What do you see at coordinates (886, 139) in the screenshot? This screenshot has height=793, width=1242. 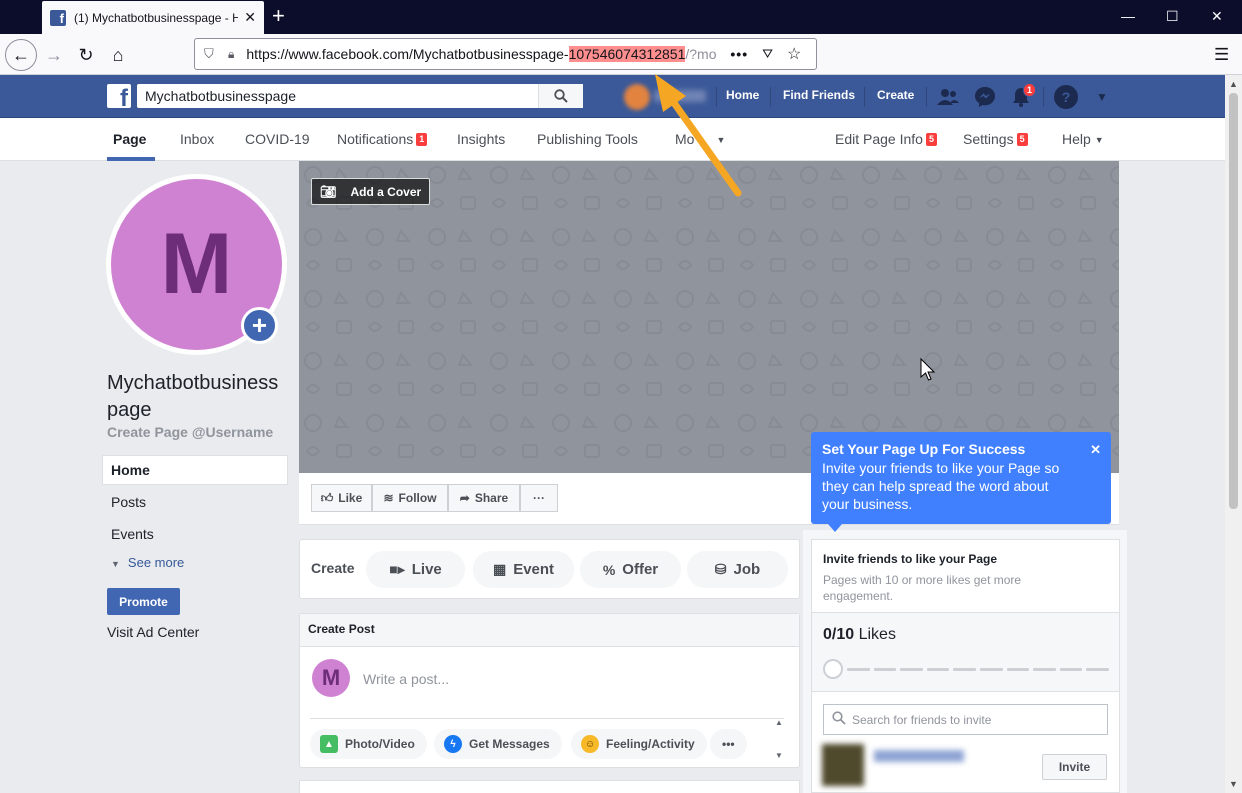 I see `tab-edit-page-info: Edit Page Info 5` at bounding box center [886, 139].